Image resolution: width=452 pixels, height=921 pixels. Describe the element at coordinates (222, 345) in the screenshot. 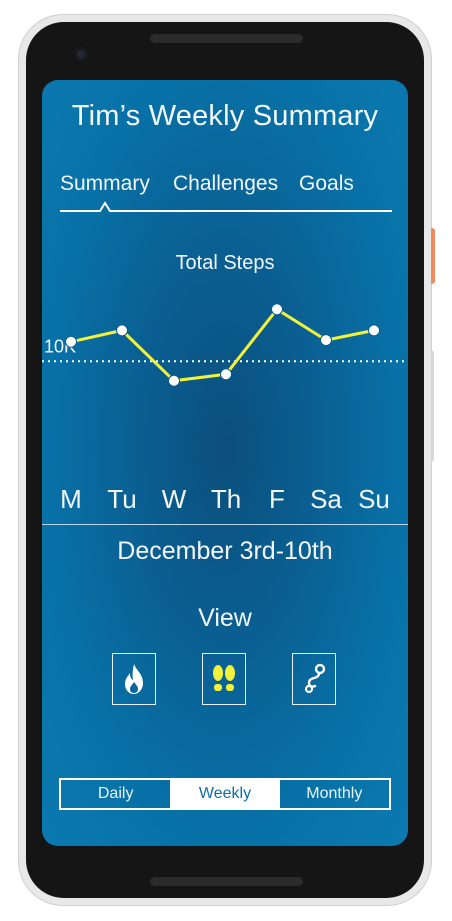

I see `steps-points` at that location.